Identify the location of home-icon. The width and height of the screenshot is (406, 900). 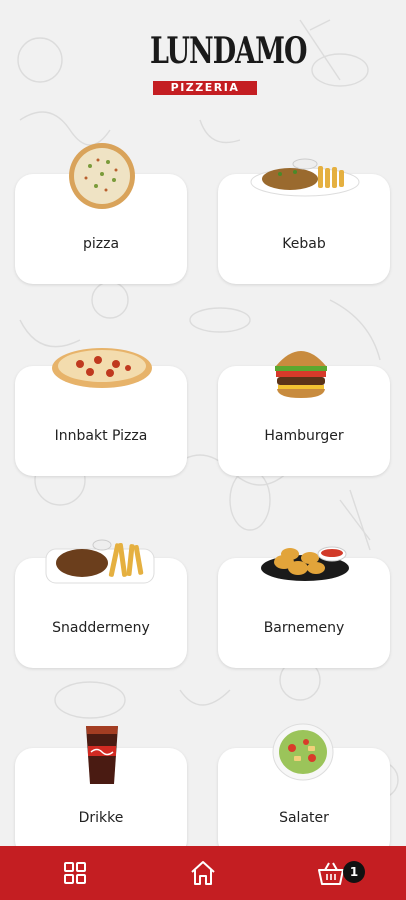
(203, 873).